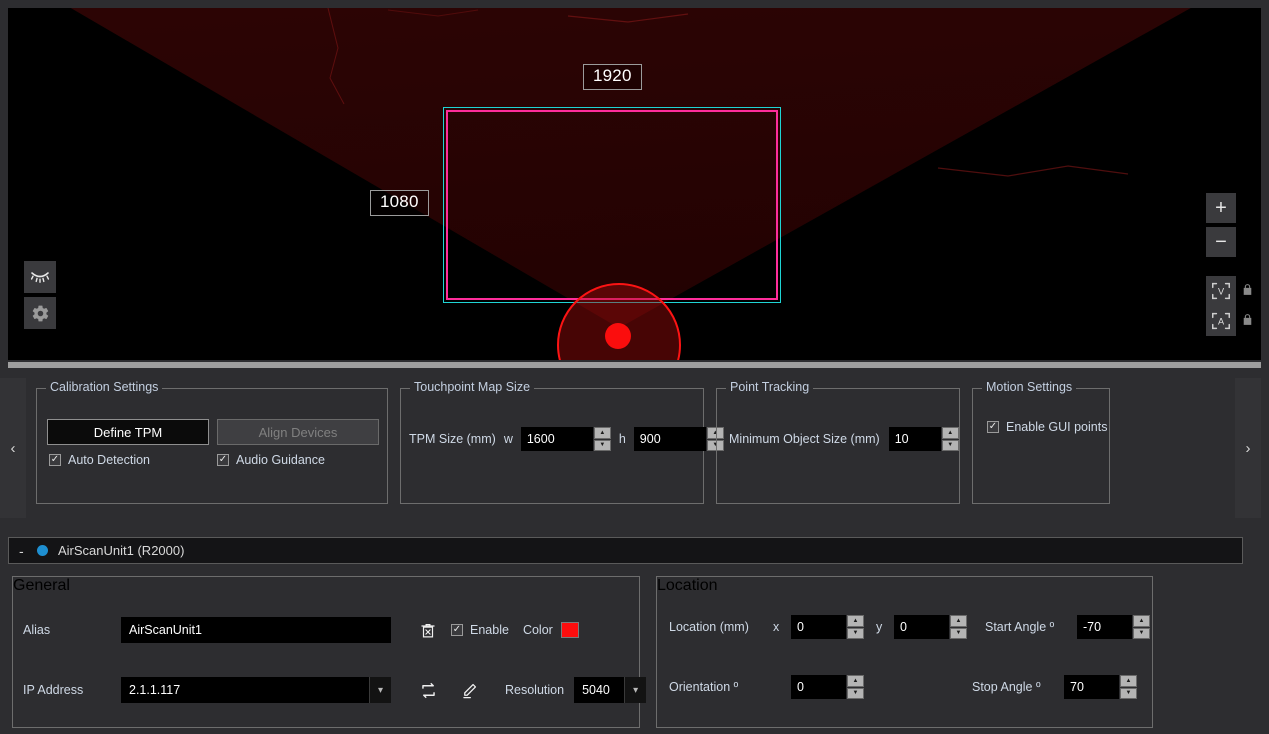 The height and width of the screenshot is (734, 1269). I want to click on auto-detection-checkbox: ✓ Auto Detection, so click(99, 460).